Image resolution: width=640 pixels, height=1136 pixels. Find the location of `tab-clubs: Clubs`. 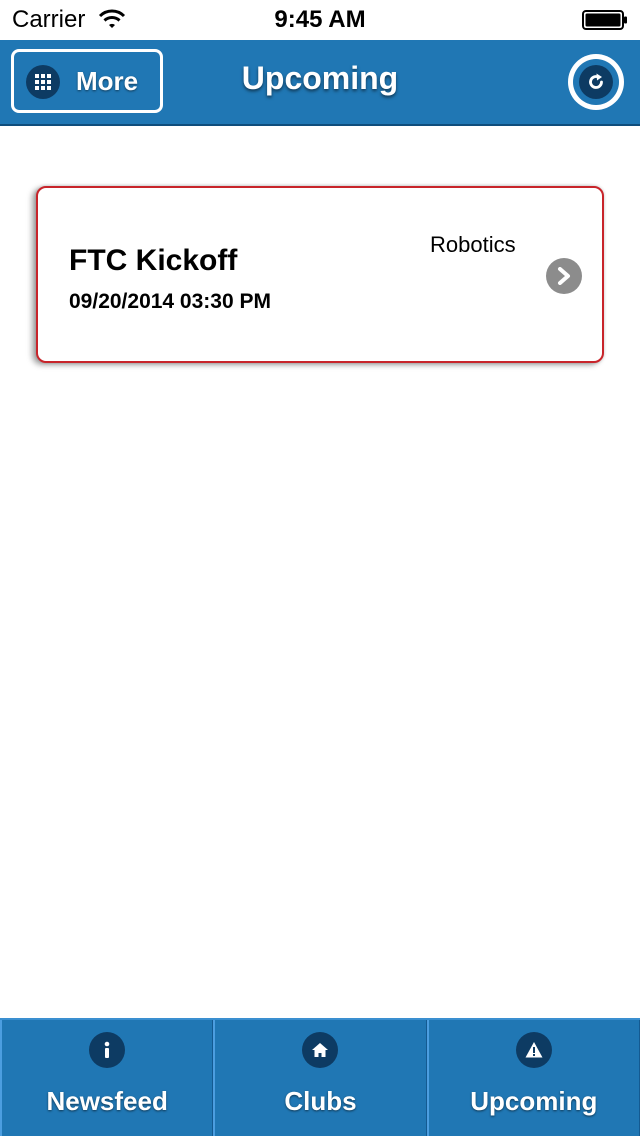

tab-clubs: Clubs is located at coordinates (320, 1078).